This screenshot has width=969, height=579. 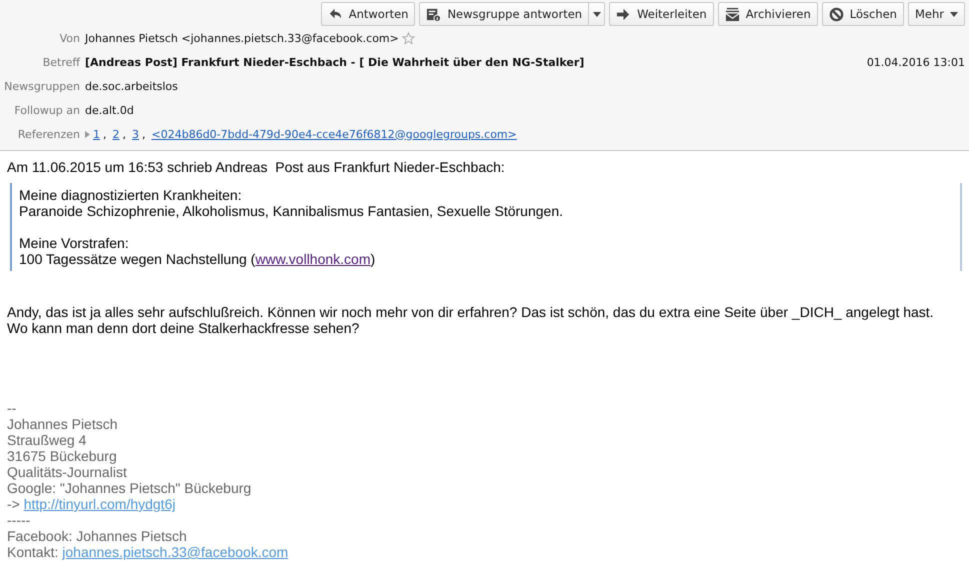 I want to click on text-line: -----, so click(x=18, y=520).